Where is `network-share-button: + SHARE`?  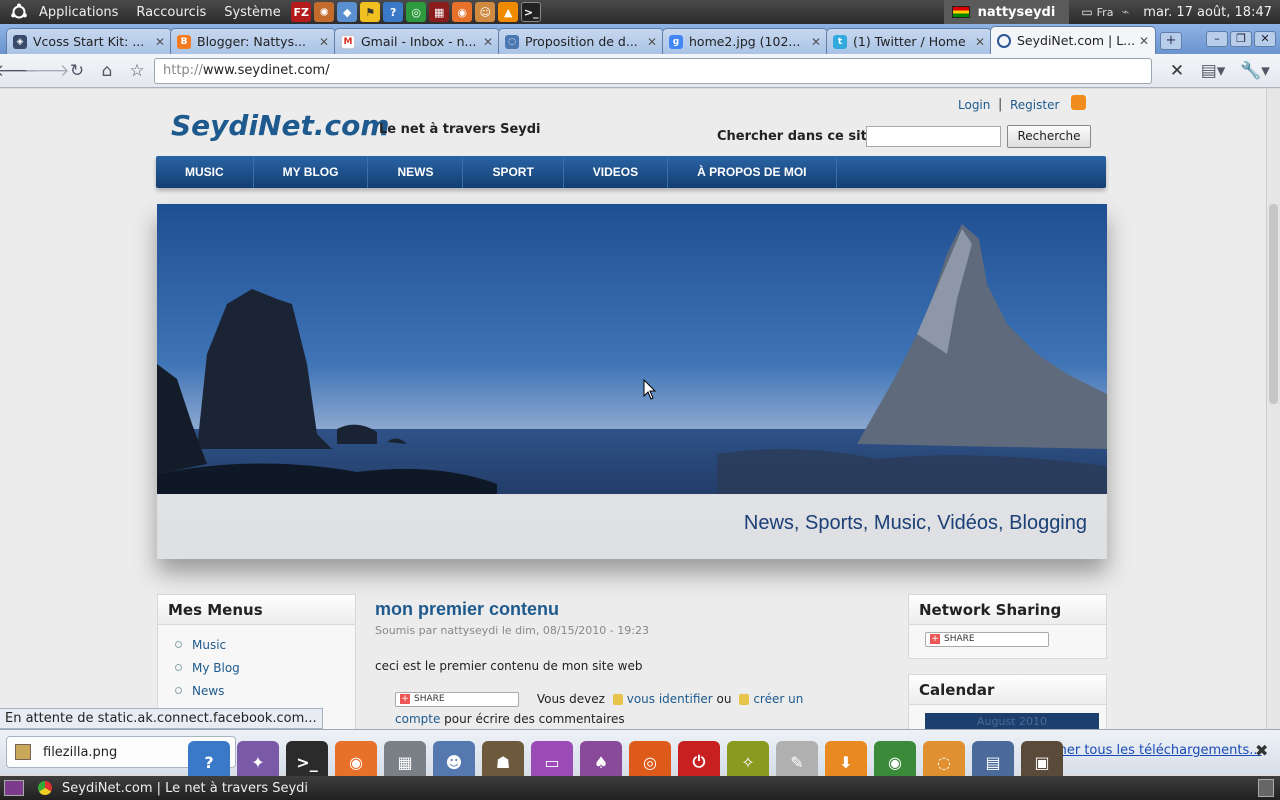 network-share-button: + SHARE is located at coordinates (987, 639).